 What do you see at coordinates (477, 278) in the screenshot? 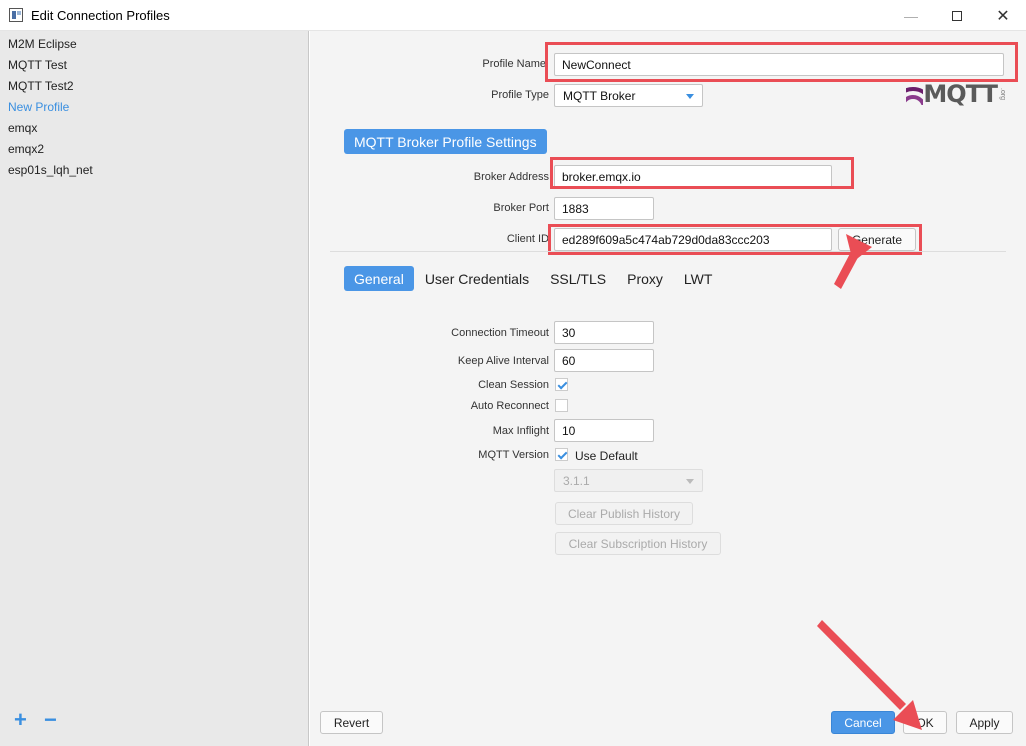
I see `tab-user-credentials: User Credentials` at bounding box center [477, 278].